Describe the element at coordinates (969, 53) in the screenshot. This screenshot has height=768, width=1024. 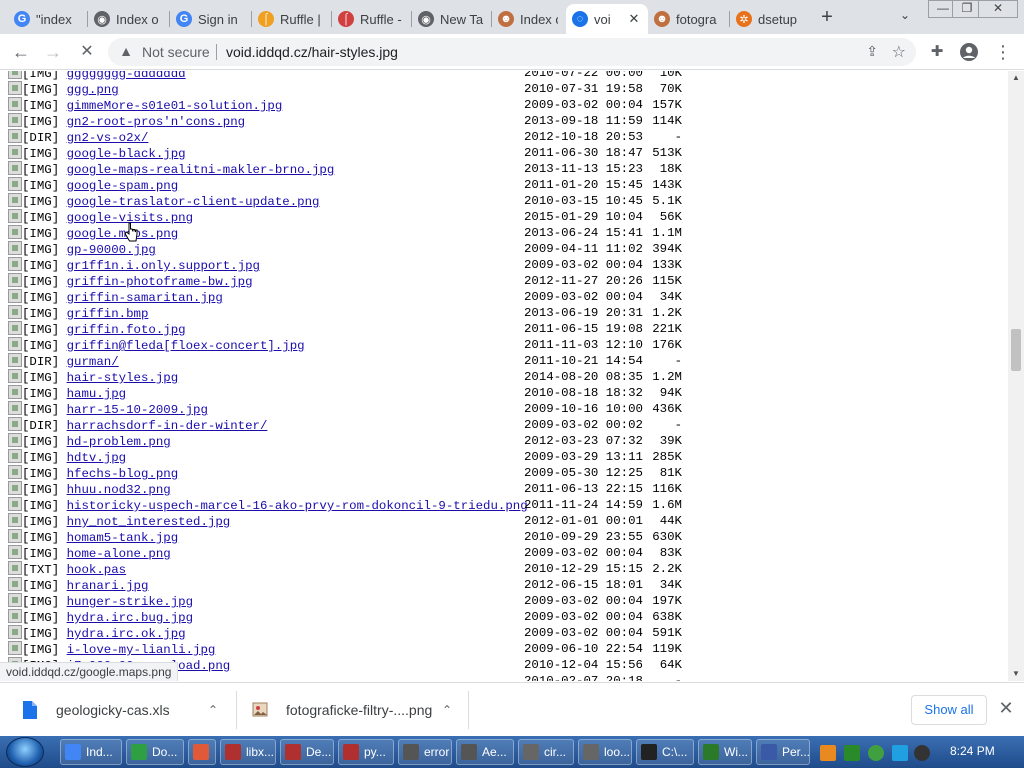
I see `profile-person-icon` at that location.